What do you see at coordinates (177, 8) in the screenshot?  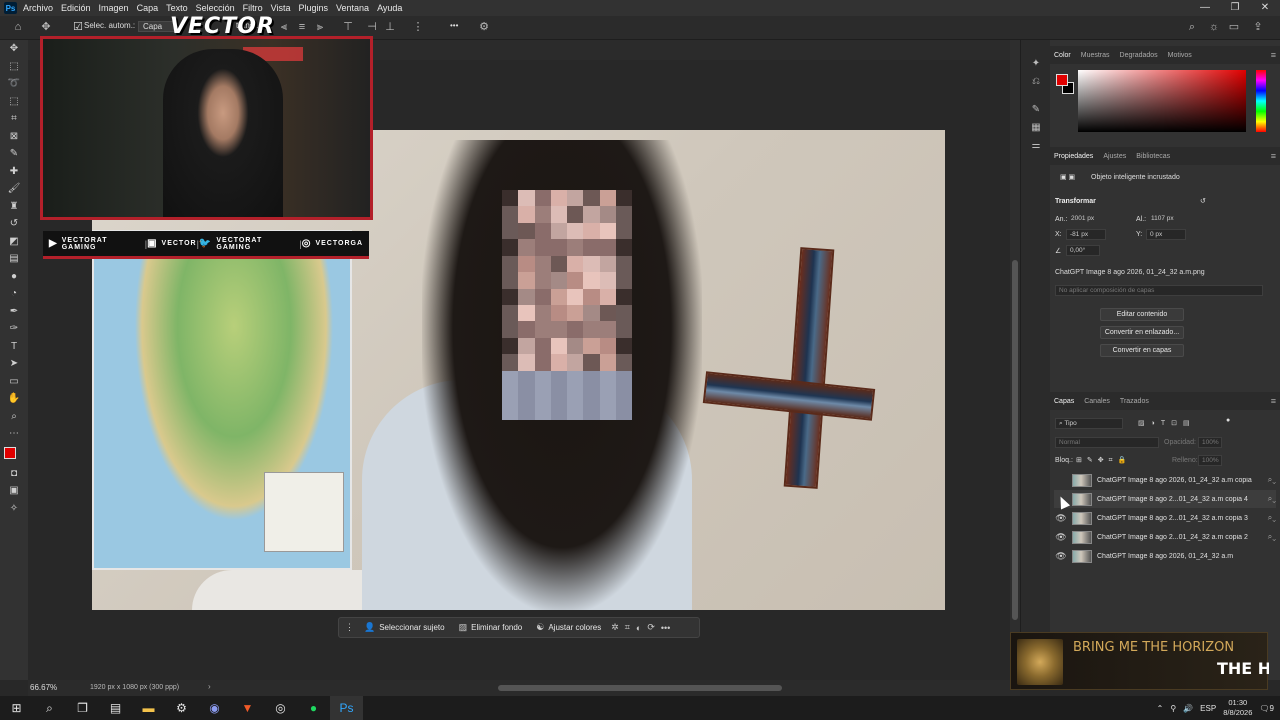 I see `menu-texto: Texto` at bounding box center [177, 8].